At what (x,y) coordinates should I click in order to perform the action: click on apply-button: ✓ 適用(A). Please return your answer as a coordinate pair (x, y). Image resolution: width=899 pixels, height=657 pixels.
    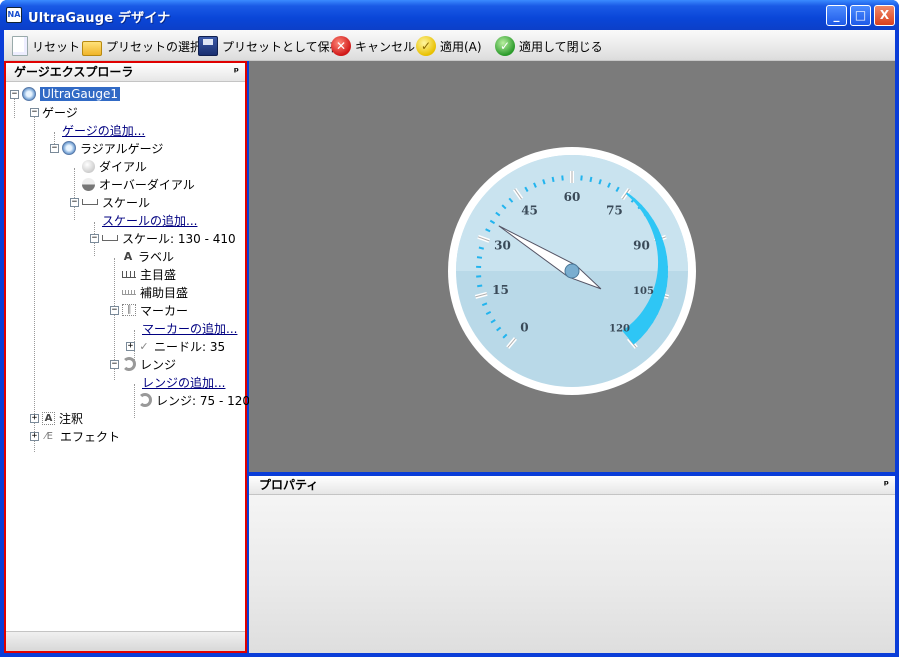
    Looking at the image, I should click on (449, 46).